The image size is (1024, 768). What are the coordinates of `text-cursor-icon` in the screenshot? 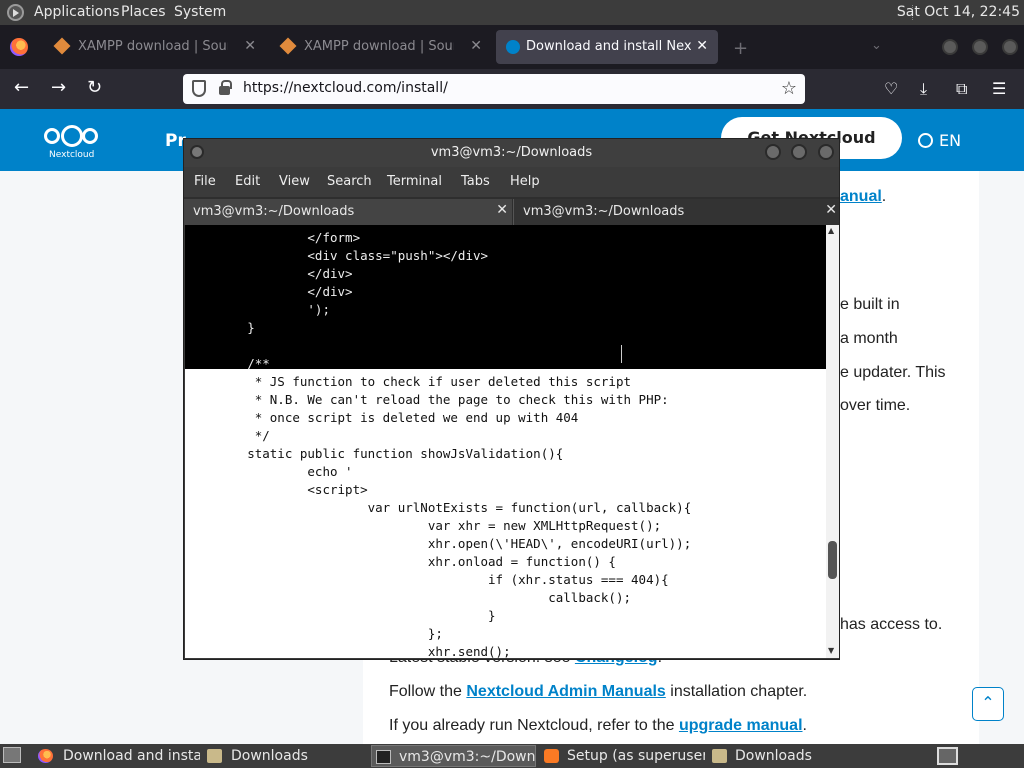 It's located at (622, 354).